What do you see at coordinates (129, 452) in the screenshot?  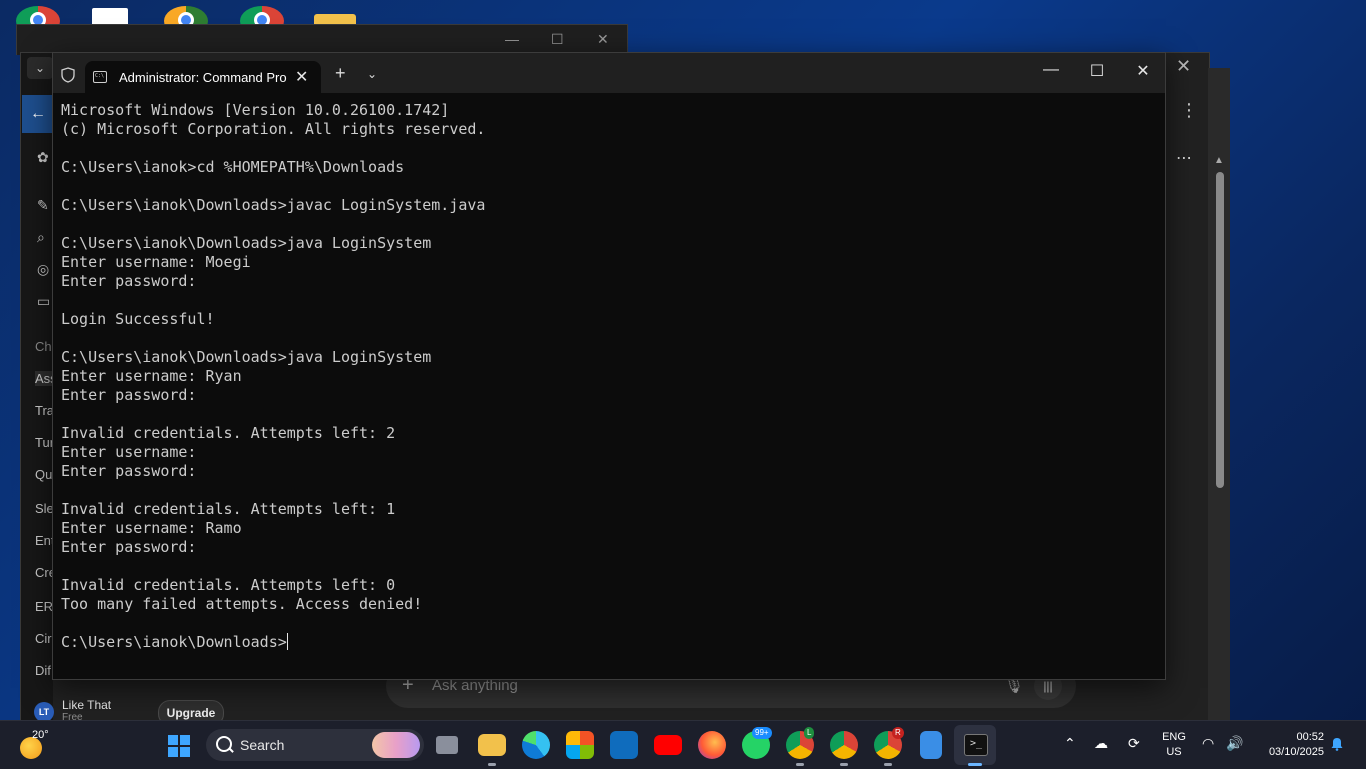 I see `console-line: Enter username:` at bounding box center [129, 452].